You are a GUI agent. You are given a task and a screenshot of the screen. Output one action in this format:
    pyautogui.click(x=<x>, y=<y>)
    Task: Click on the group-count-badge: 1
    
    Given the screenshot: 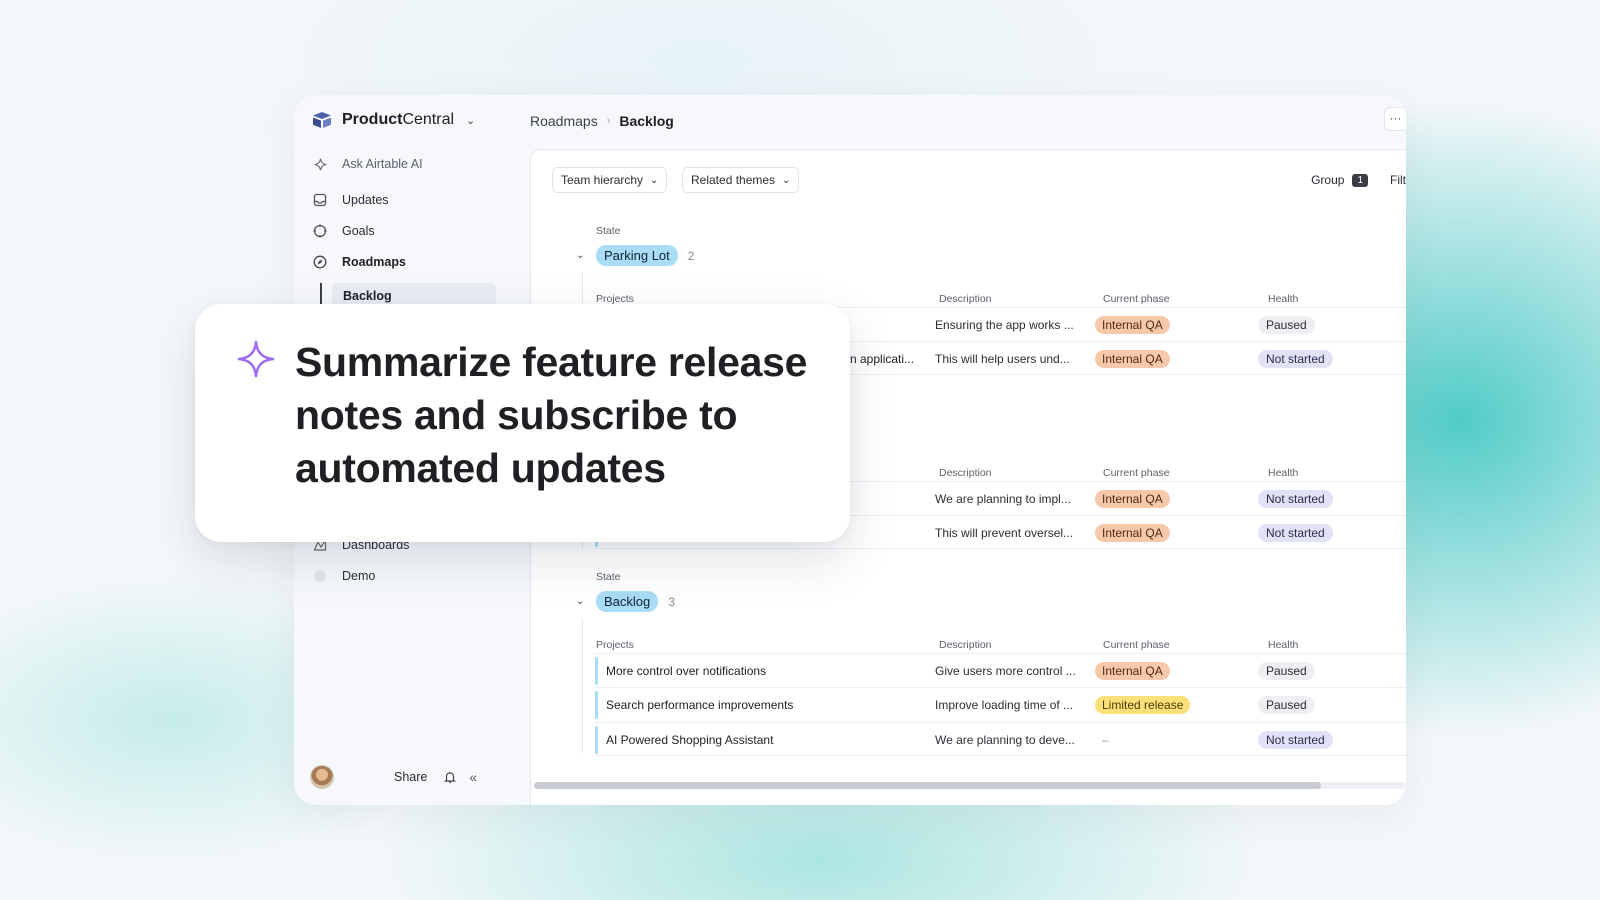 What is the action you would take?
    pyautogui.click(x=1360, y=180)
    